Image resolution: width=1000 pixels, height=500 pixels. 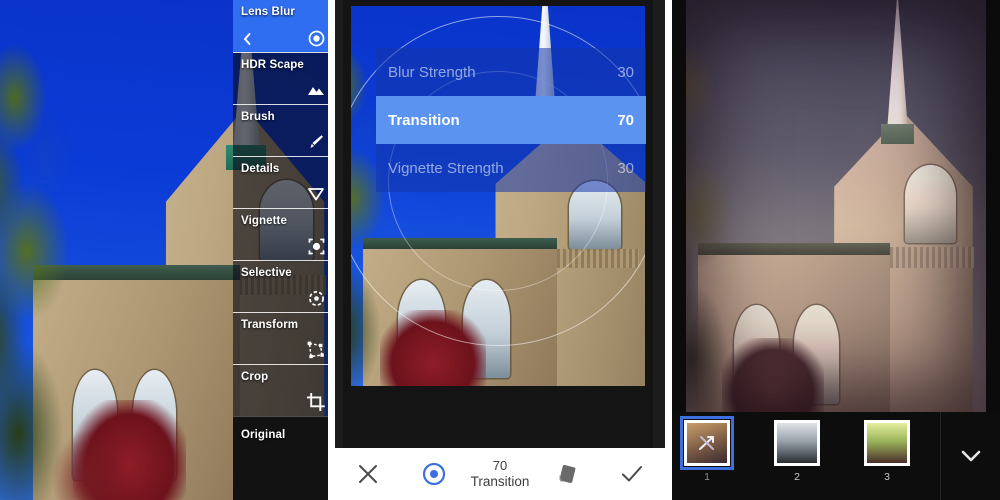 I want to click on lens-blur-tool-button, so click(x=434, y=474).